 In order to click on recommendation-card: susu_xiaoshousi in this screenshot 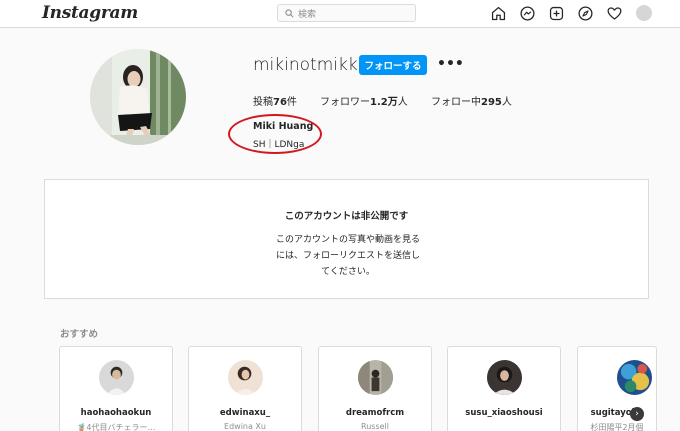, I will do `click(504, 388)`.